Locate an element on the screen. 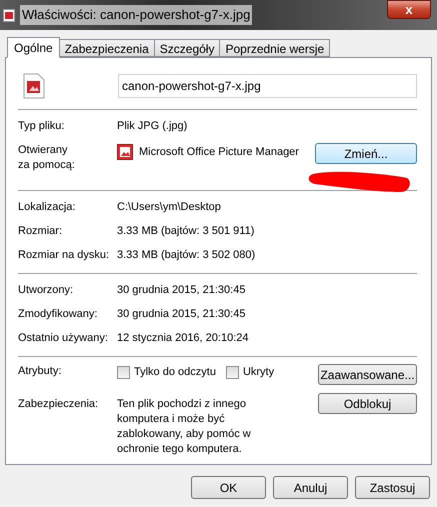  dialog-button: Zastosuj is located at coordinates (392, 487).